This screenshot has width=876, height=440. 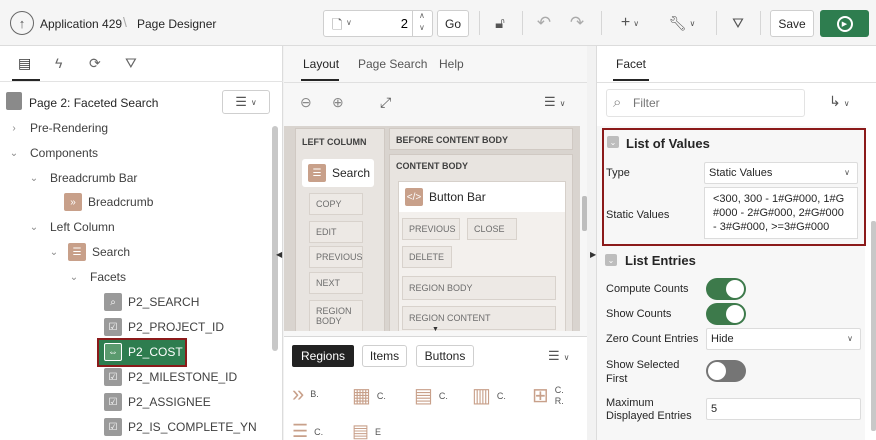 What do you see at coordinates (544, 23) in the screenshot?
I see `undo-icon: ↶` at bounding box center [544, 23].